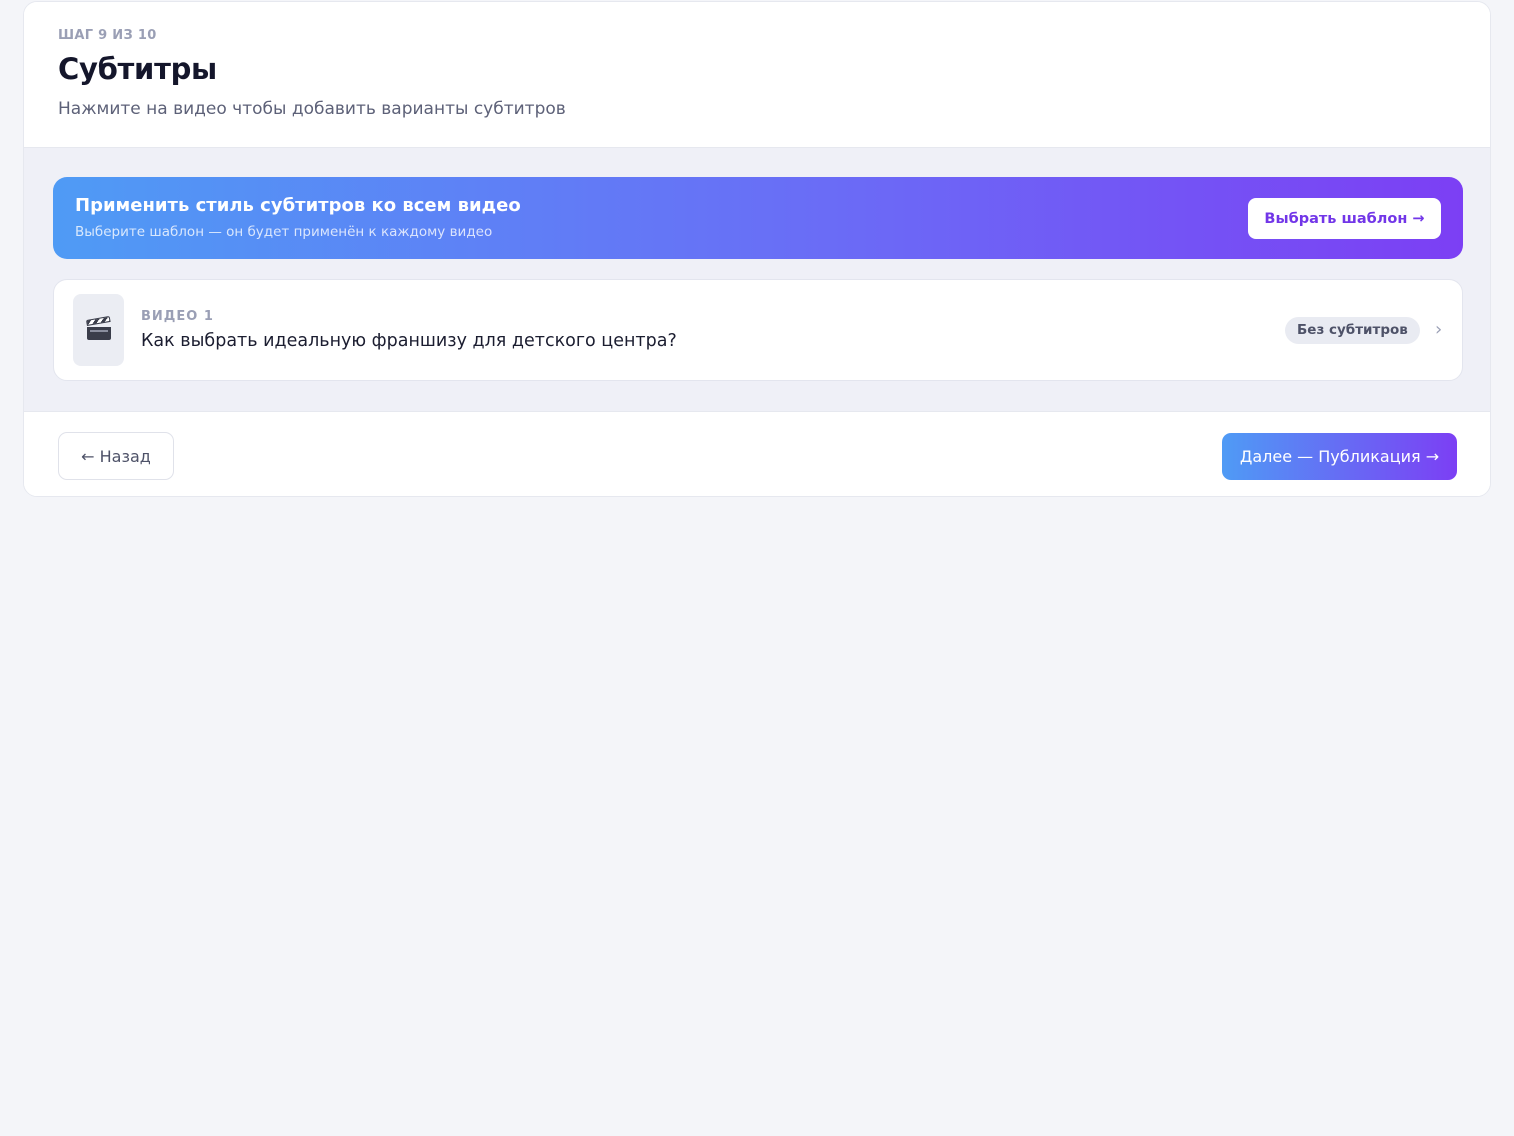 This screenshot has width=1514, height=1136. Describe the element at coordinates (1344, 218) in the screenshot. I see `choose-template-button: Выбрать шаблон →` at that location.